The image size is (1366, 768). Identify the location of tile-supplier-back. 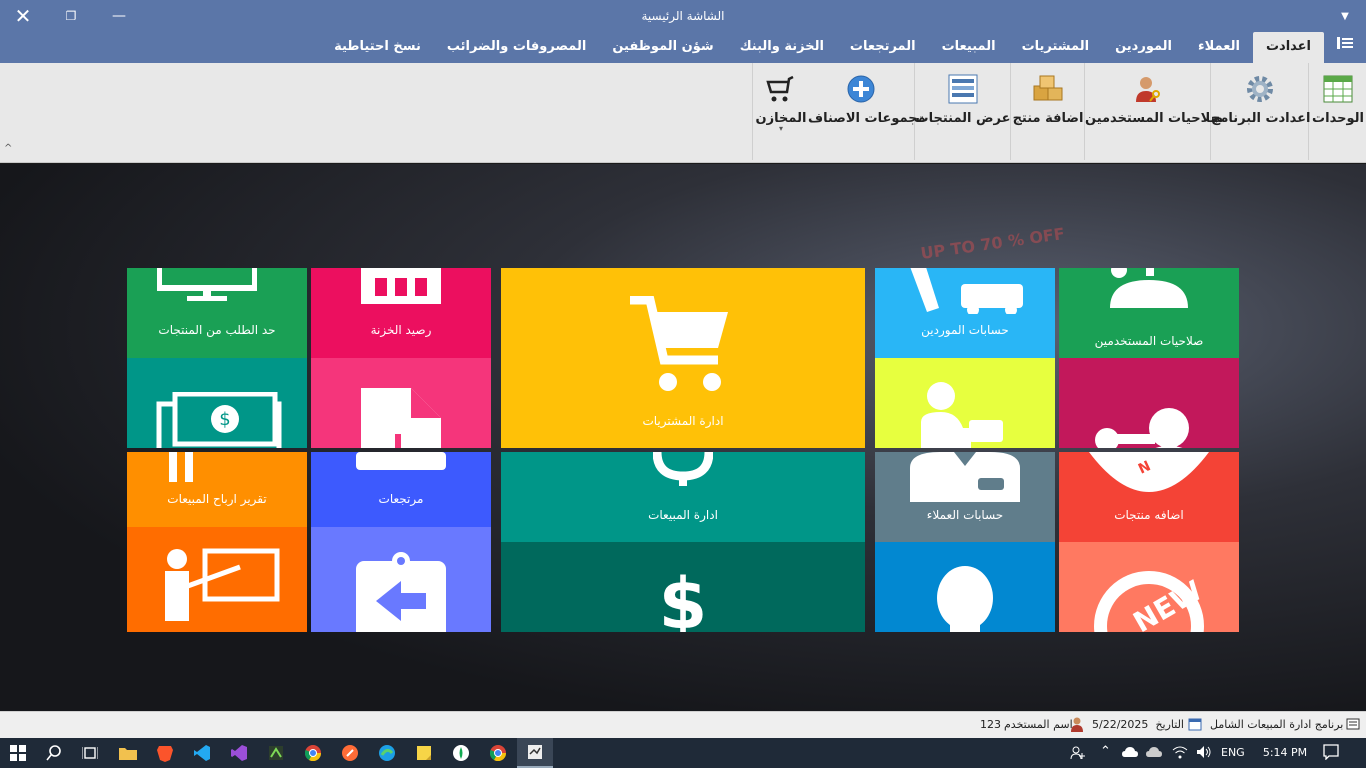
(965, 403).